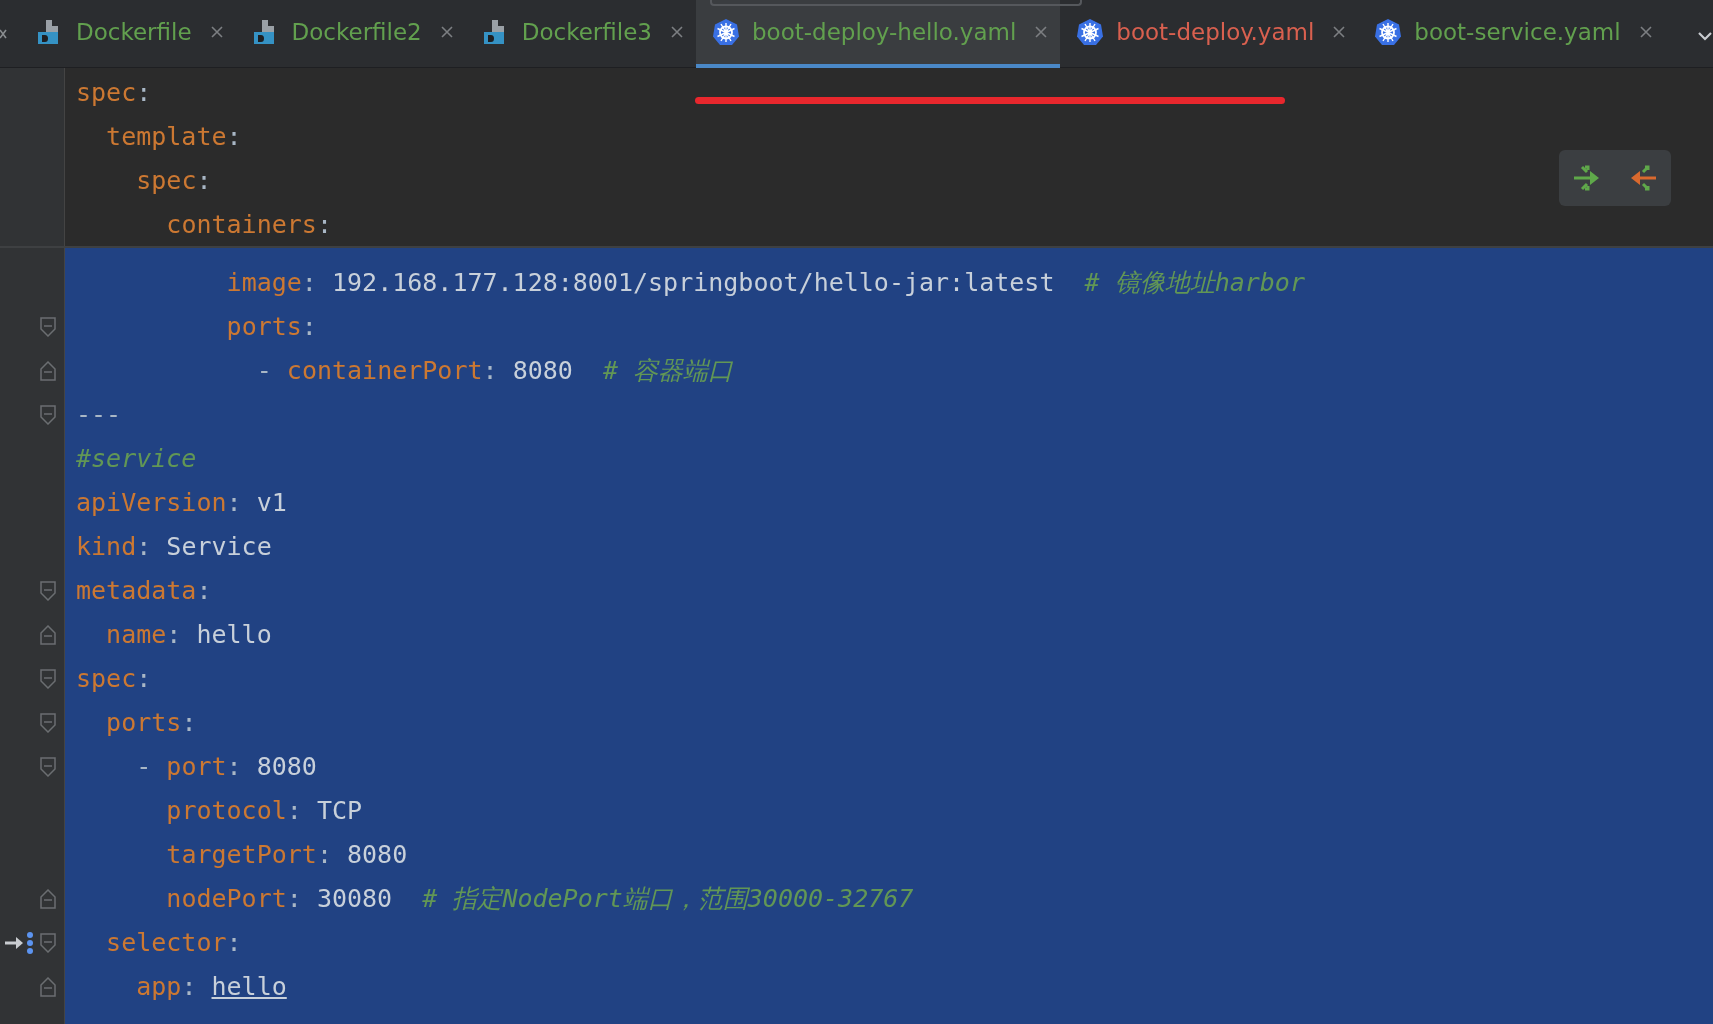 The image size is (1713, 1024). What do you see at coordinates (339, 810) in the screenshot?
I see `yaml-value: TCP` at bounding box center [339, 810].